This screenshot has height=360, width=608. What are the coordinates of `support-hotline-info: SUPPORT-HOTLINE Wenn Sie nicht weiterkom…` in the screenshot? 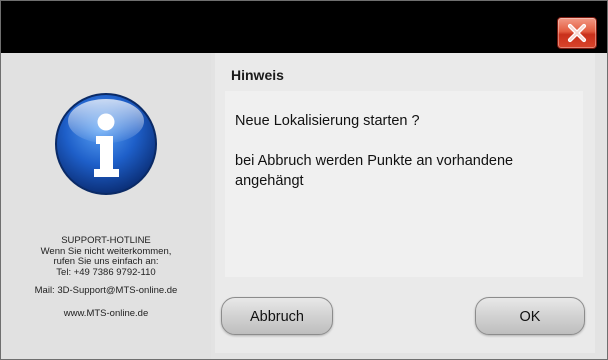 It's located at (106, 277).